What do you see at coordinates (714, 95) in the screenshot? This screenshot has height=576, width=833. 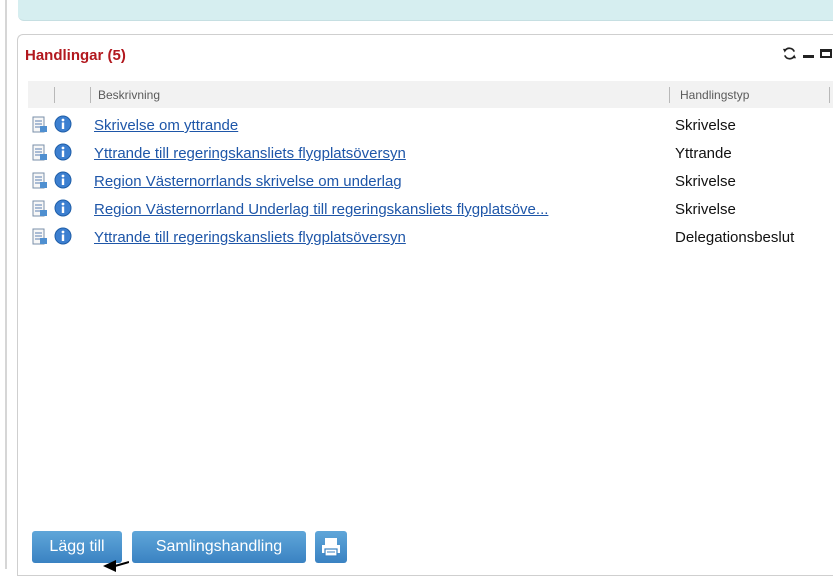 I see `column-header-type: Handlingstyp` at bounding box center [714, 95].